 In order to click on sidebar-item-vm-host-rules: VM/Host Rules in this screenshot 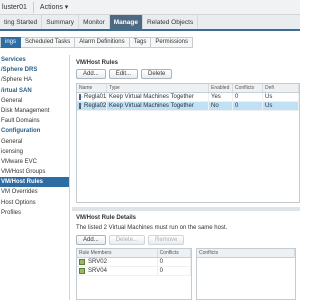, I will do `click(34, 182)`.